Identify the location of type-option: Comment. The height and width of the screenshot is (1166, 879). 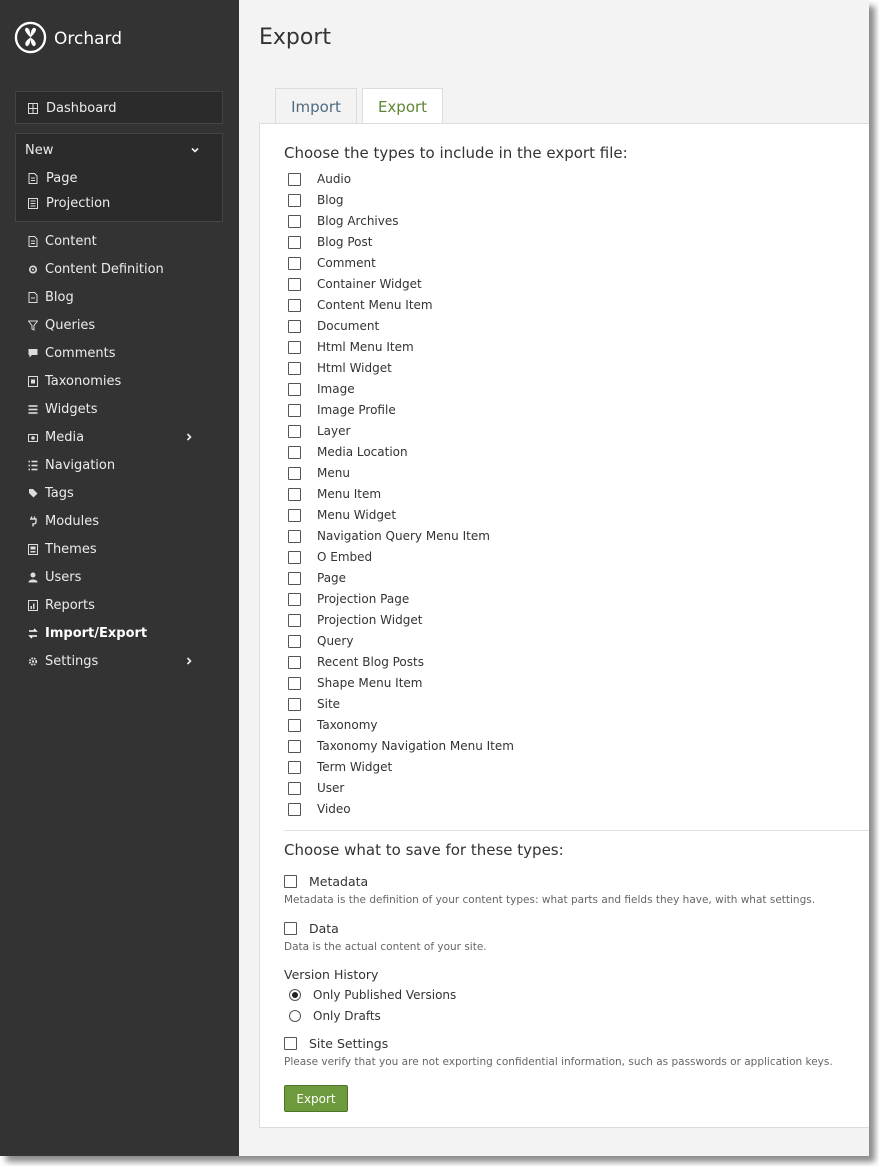
(332, 263).